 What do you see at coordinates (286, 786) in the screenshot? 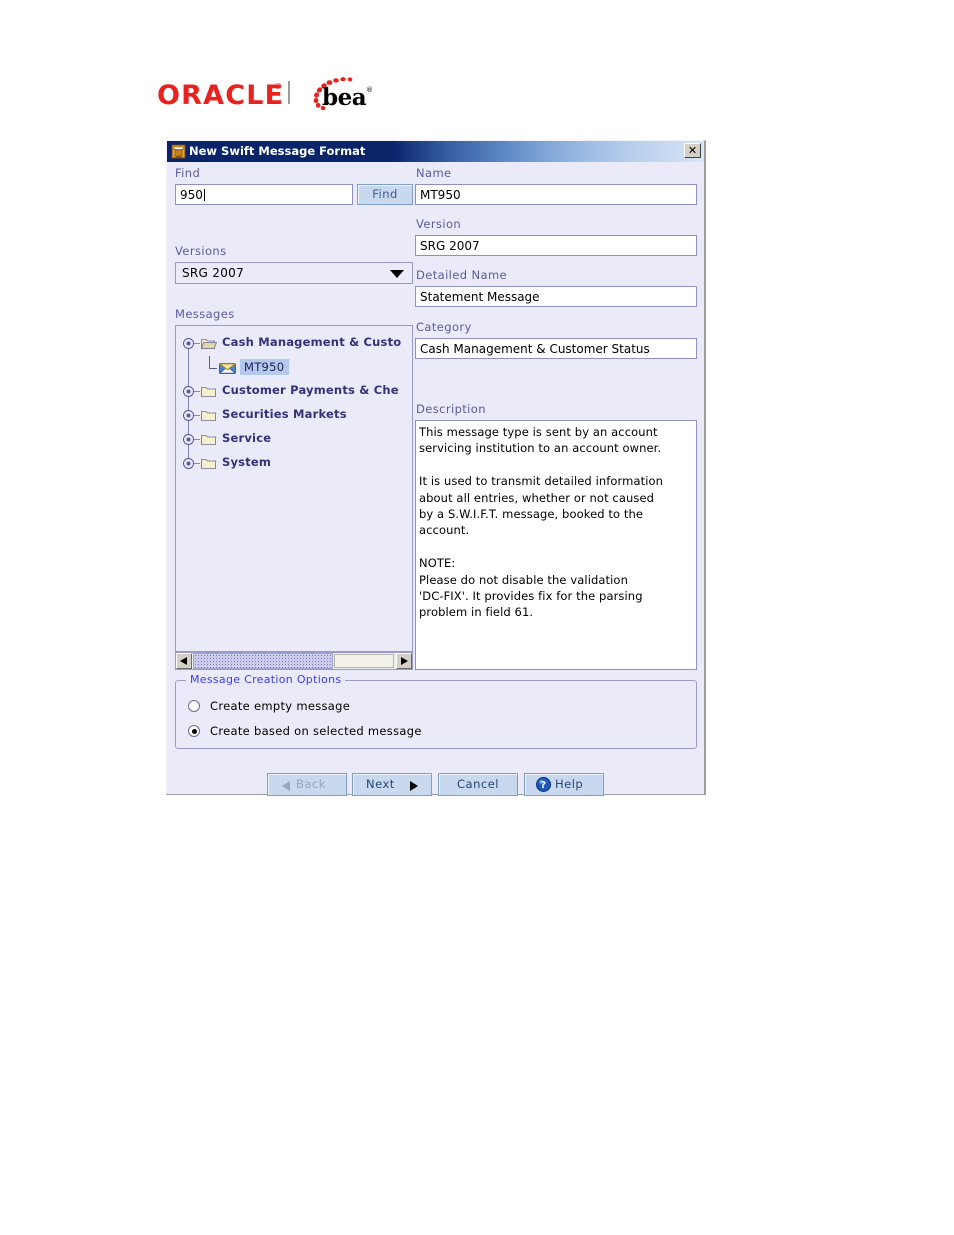
I see `arrow-left-icon` at bounding box center [286, 786].